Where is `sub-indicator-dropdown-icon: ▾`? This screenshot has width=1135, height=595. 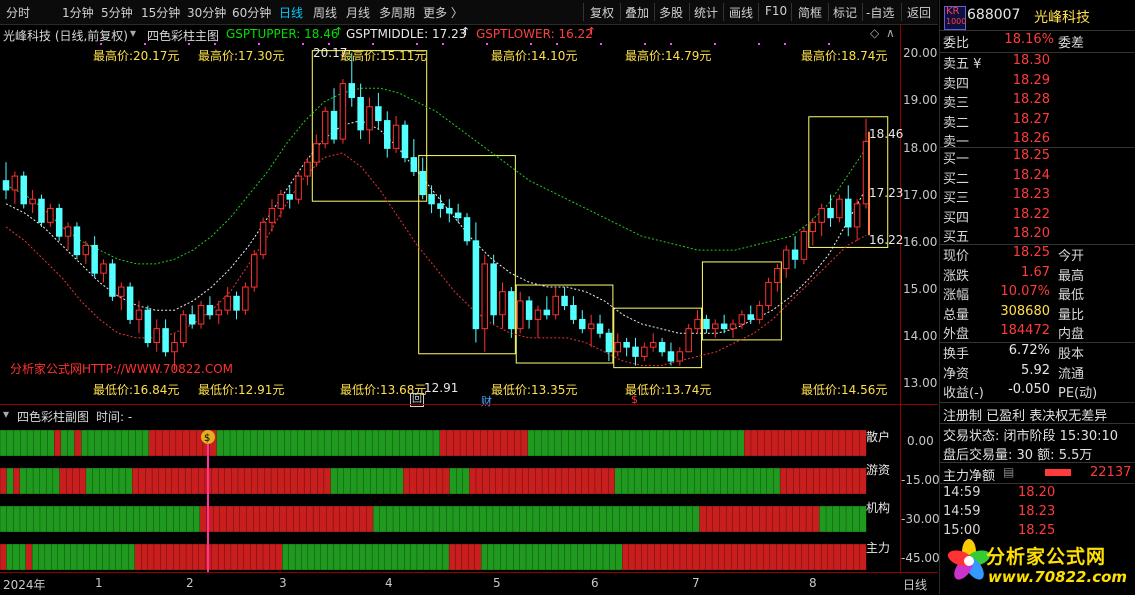
sub-indicator-dropdown-icon: ▾ is located at coordinates (6, 414).